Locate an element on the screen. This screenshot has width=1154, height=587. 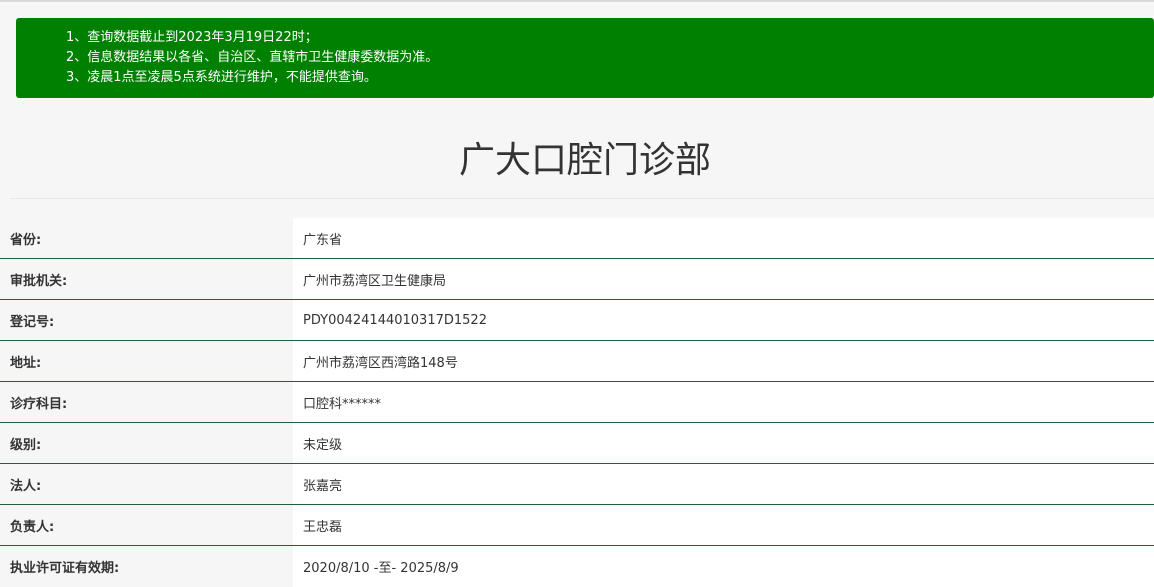
row-value: 张嘉亮 is located at coordinates (723, 484).